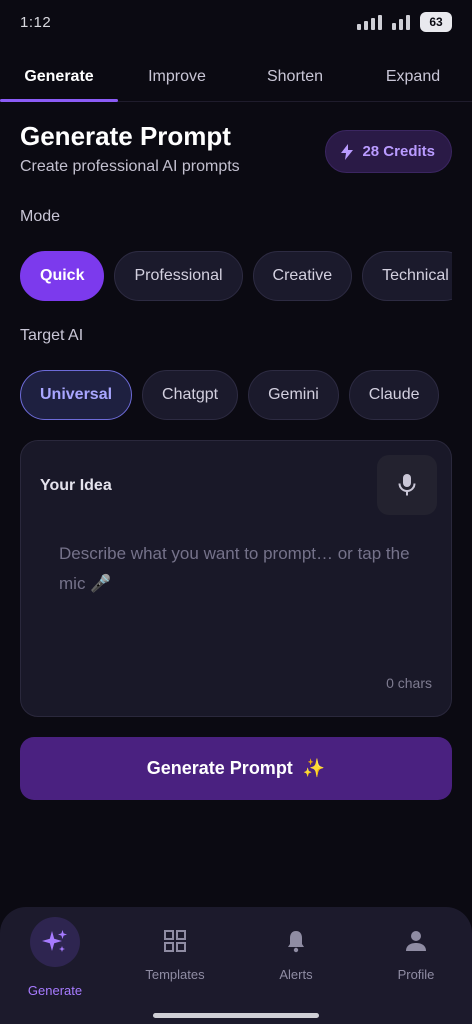 The width and height of the screenshot is (472, 1024). I want to click on tab-generate: Generate, so click(59, 77).